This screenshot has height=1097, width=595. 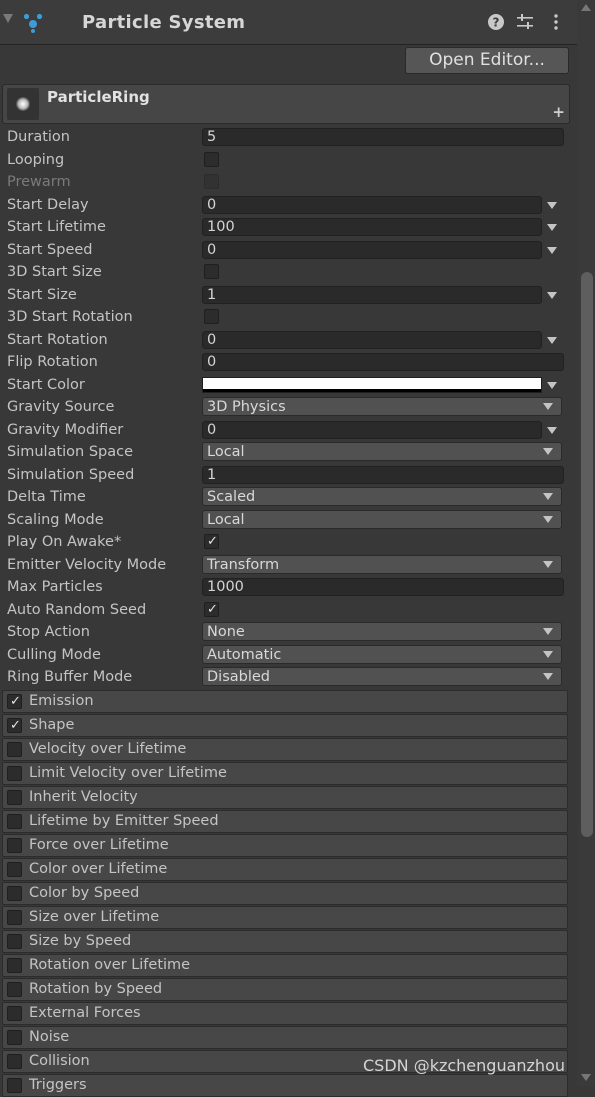 I want to click on simulation-speed-field: 1, so click(x=383, y=474).